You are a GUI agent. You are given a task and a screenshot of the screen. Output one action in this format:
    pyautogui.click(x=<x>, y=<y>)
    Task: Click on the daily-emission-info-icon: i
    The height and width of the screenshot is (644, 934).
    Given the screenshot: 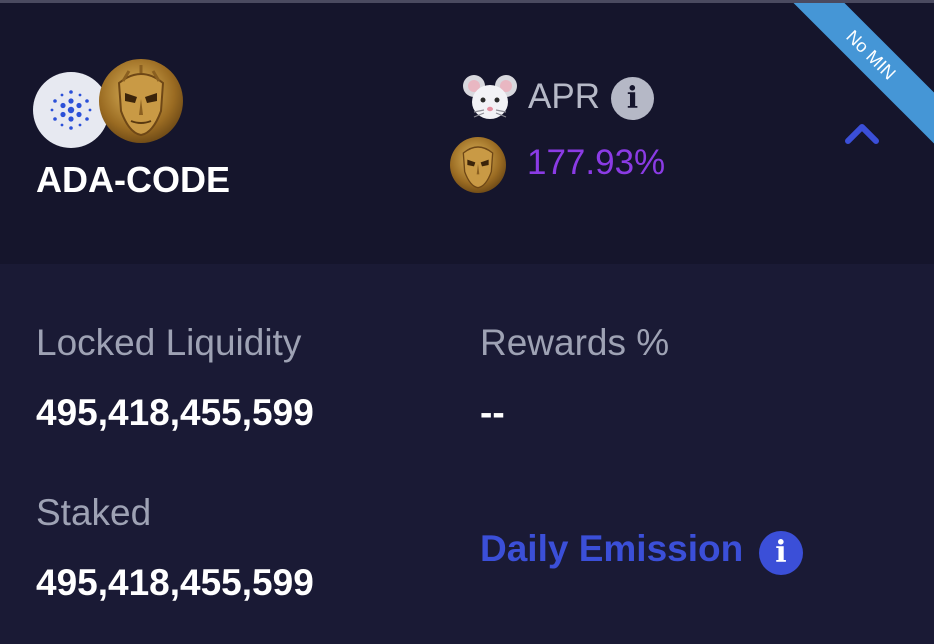 What is the action you would take?
    pyautogui.click(x=781, y=553)
    